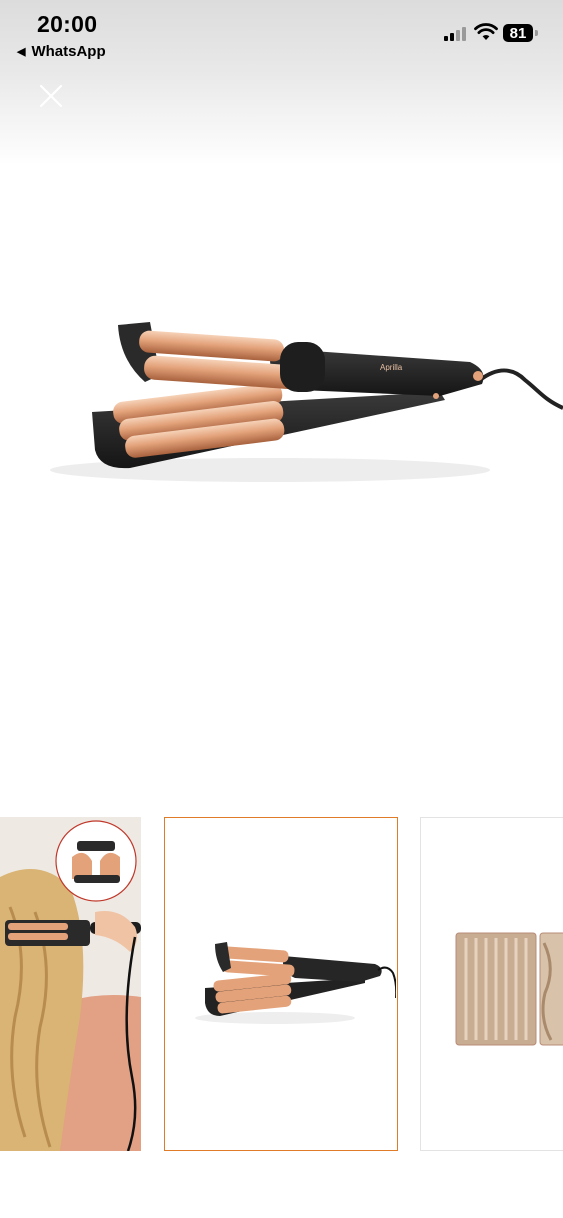  Describe the element at coordinates (51, 96) in the screenshot. I see `close-icon` at that location.